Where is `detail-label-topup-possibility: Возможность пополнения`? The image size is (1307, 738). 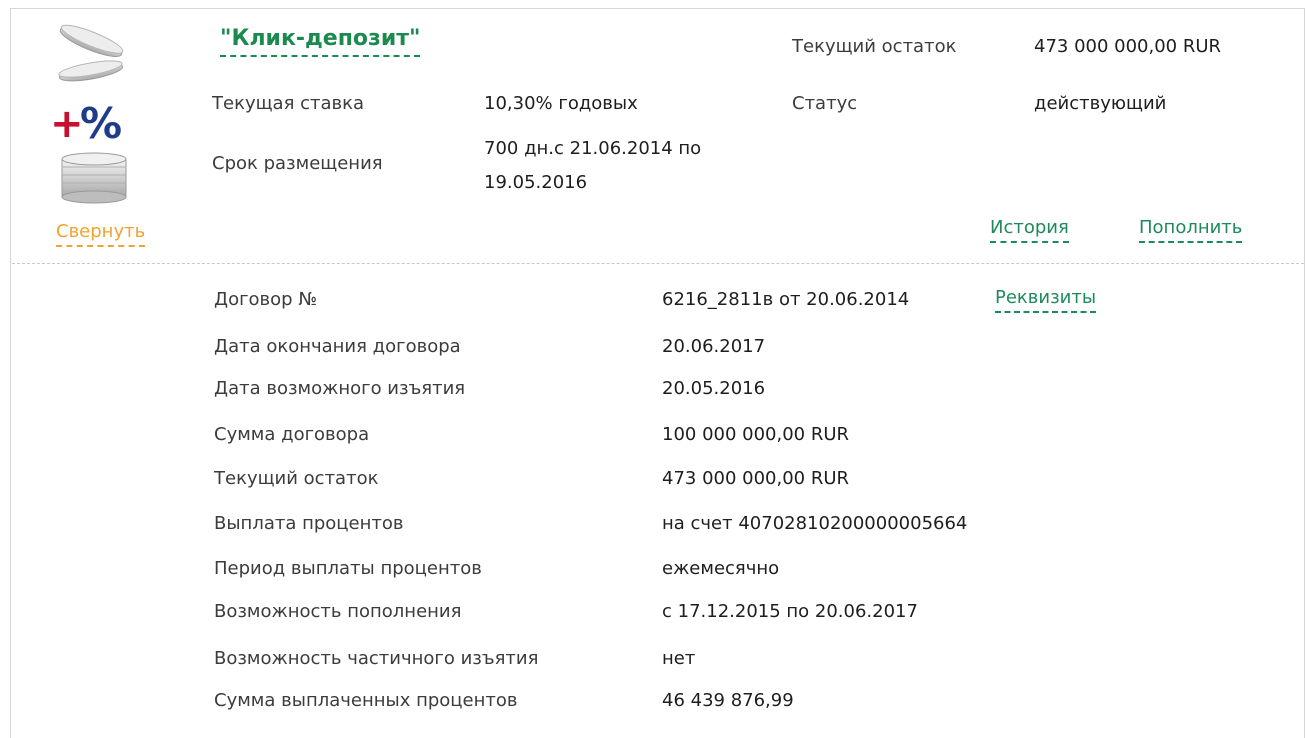
detail-label-topup-possibility: Возможность пополнения is located at coordinates (338, 611).